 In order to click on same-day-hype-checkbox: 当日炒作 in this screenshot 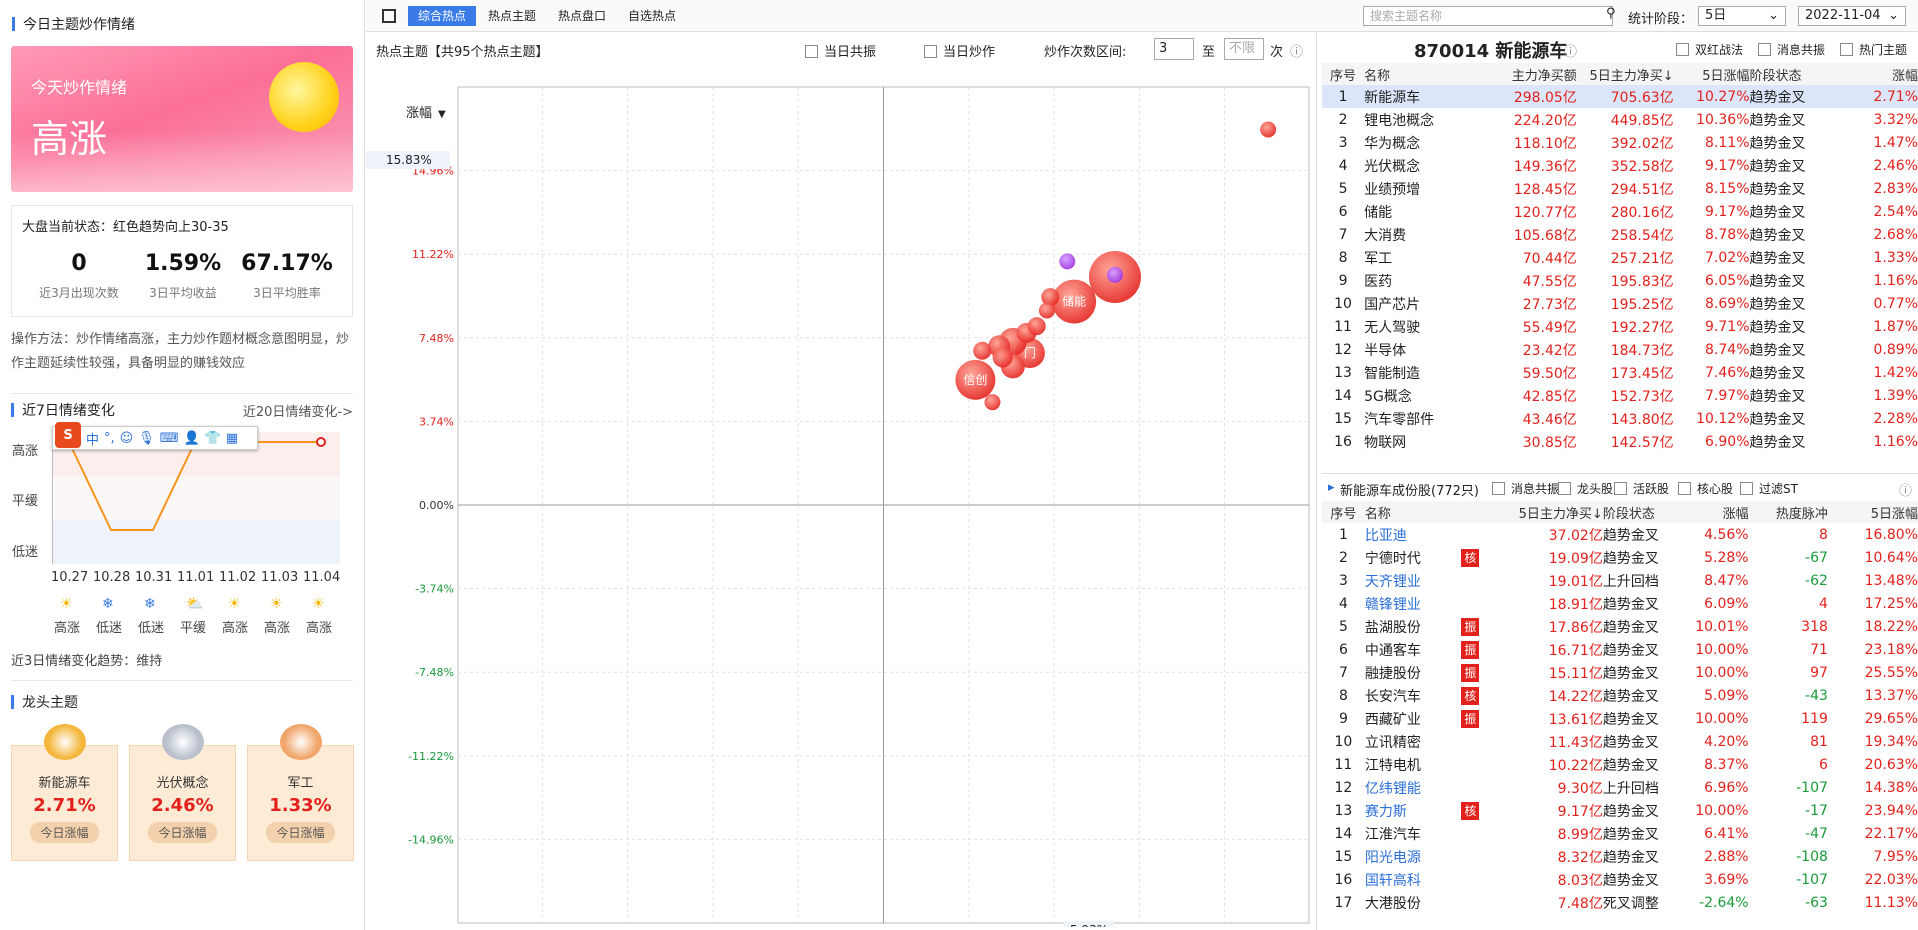, I will do `click(959, 50)`.